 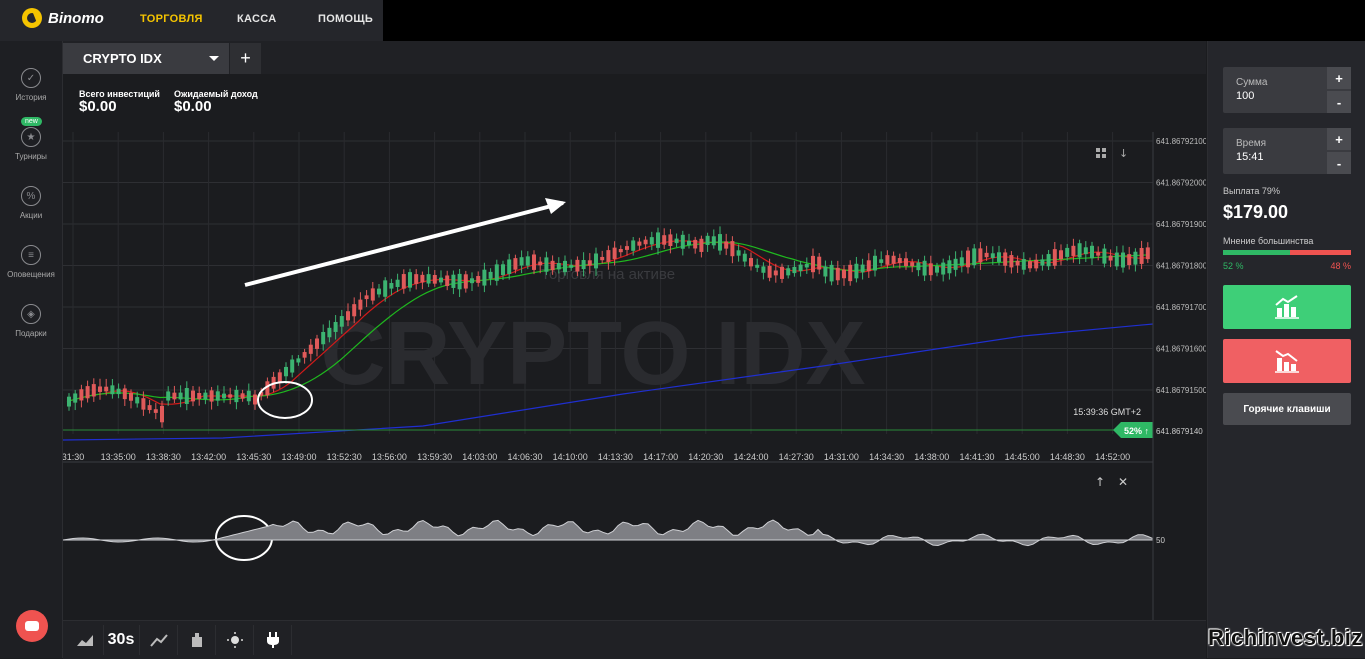 What do you see at coordinates (197, 640) in the screenshot?
I see `indicators-icon` at bounding box center [197, 640].